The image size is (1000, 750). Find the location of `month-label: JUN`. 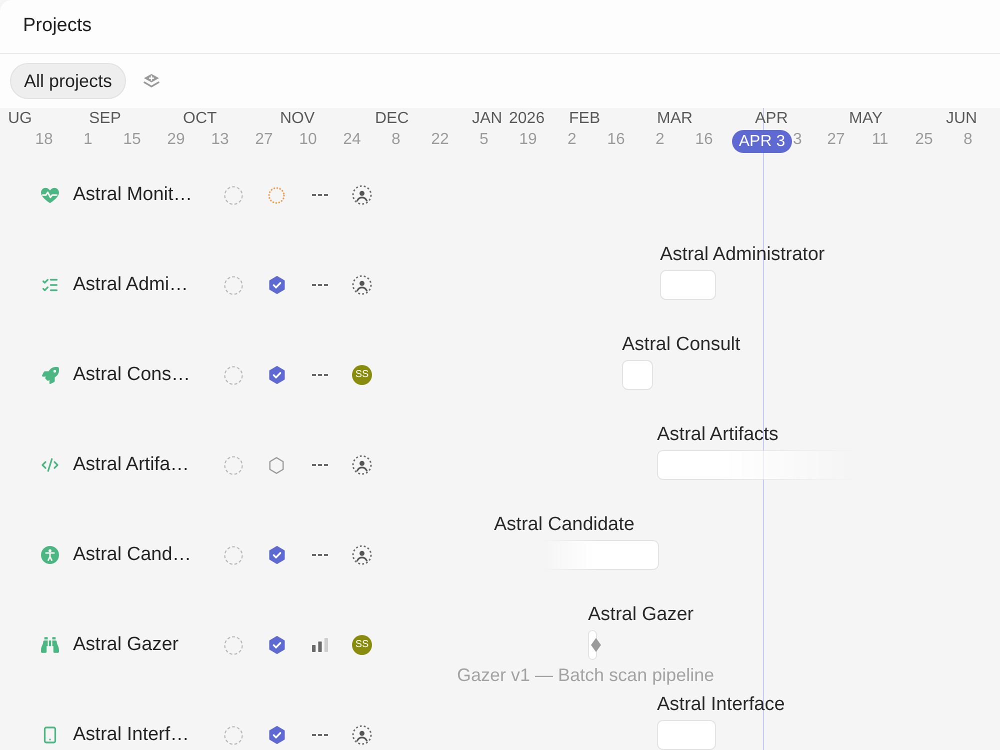

month-label: JUN is located at coordinates (962, 118).